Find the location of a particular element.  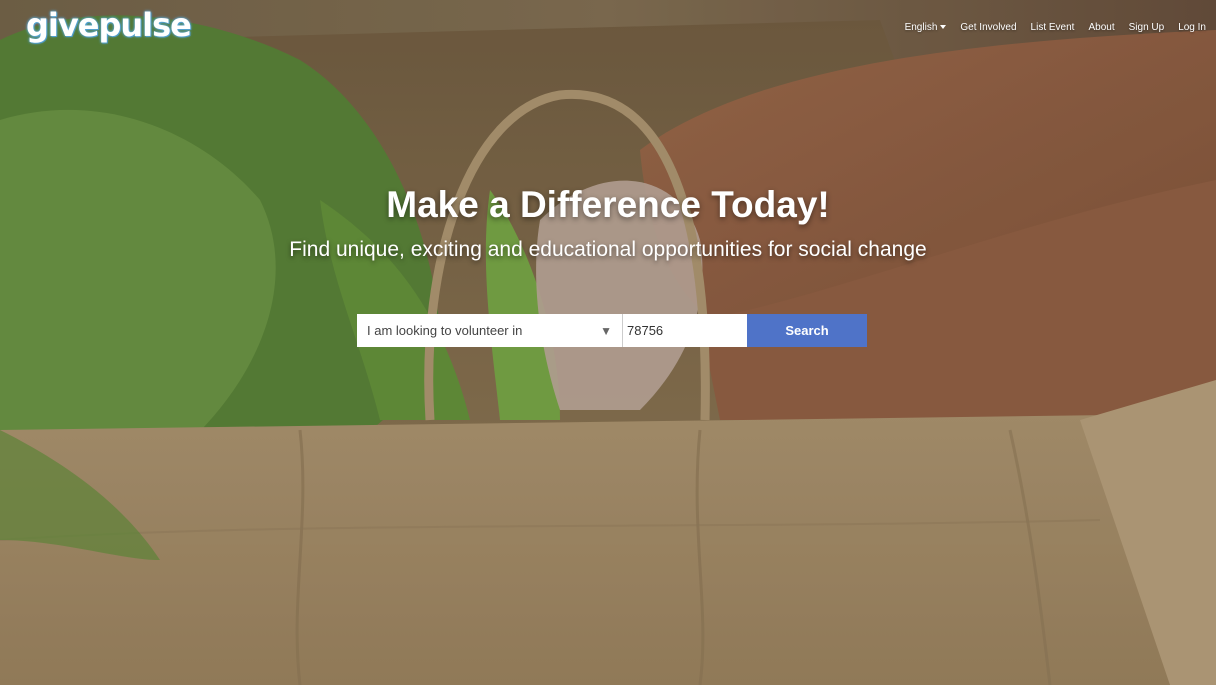

category-select-value: I am looking to volunteer in is located at coordinates (445, 330).